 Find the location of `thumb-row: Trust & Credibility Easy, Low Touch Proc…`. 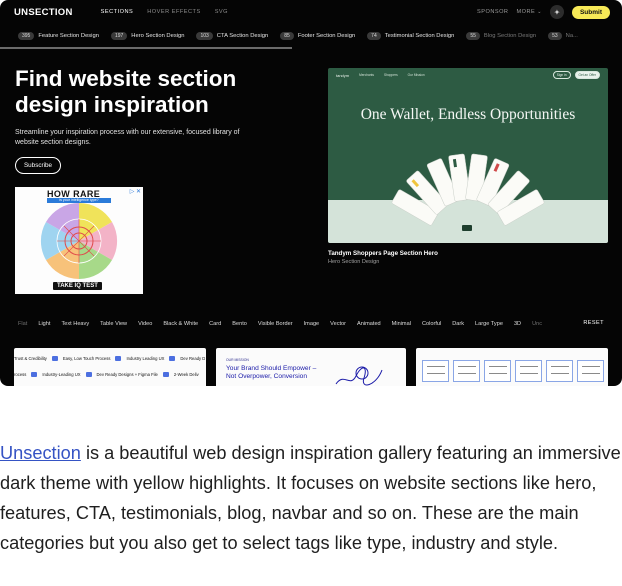

thumb-row: Trust & Credibility Easy, Low Touch Proc… is located at coordinates (109, 358).